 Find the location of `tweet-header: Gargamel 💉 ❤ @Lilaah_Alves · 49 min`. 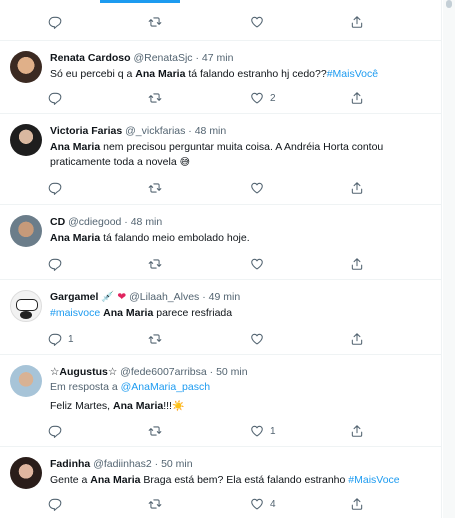

tweet-header: Gargamel 💉 ❤ @Lilaah_Alves · 49 min is located at coordinates (145, 297).